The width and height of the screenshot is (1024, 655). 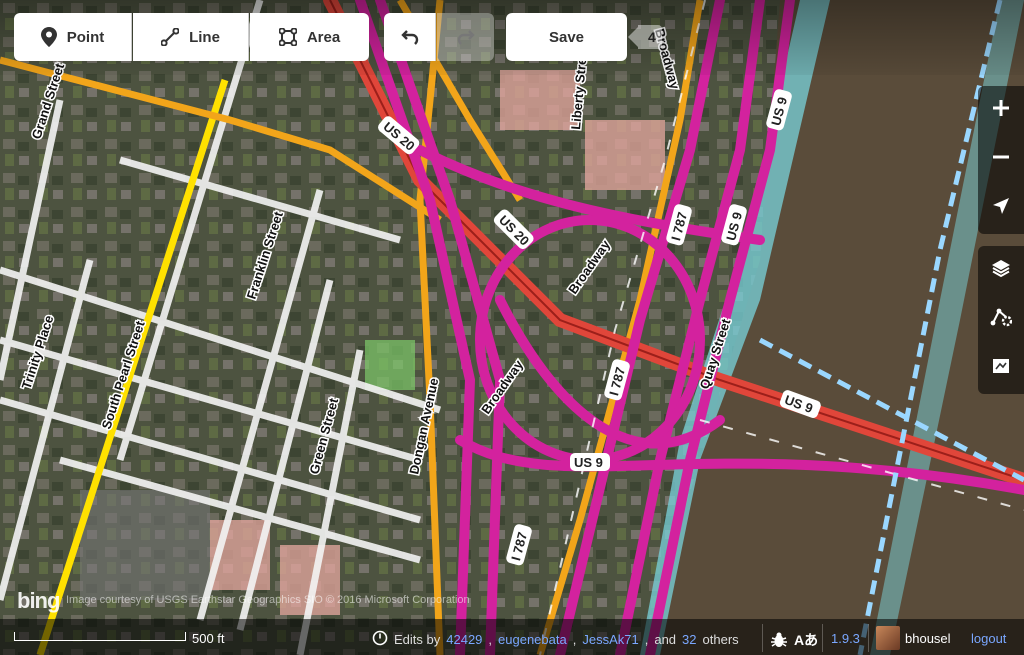 What do you see at coordinates (610, 639) in the screenshot?
I see `editor-link: JessAk71` at bounding box center [610, 639].